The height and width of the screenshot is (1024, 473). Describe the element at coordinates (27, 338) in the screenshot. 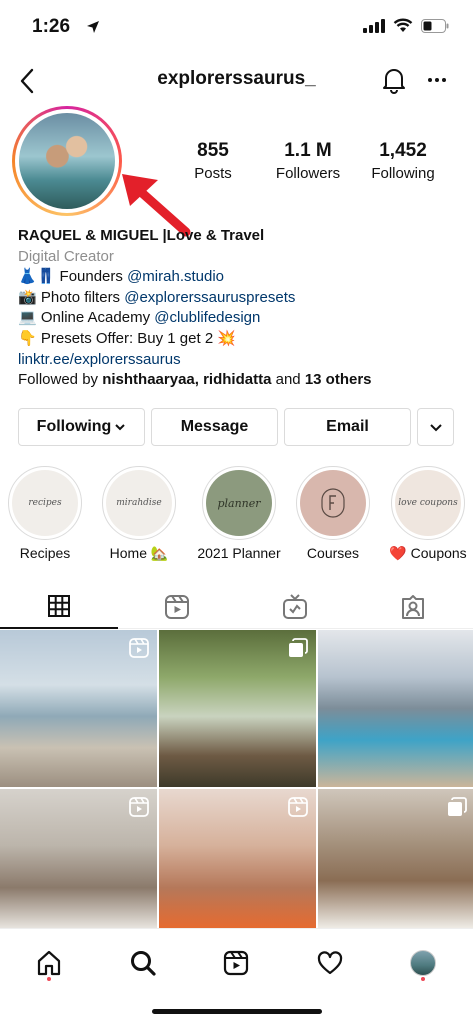

I see `pointing-down-emoji: 👇` at that location.